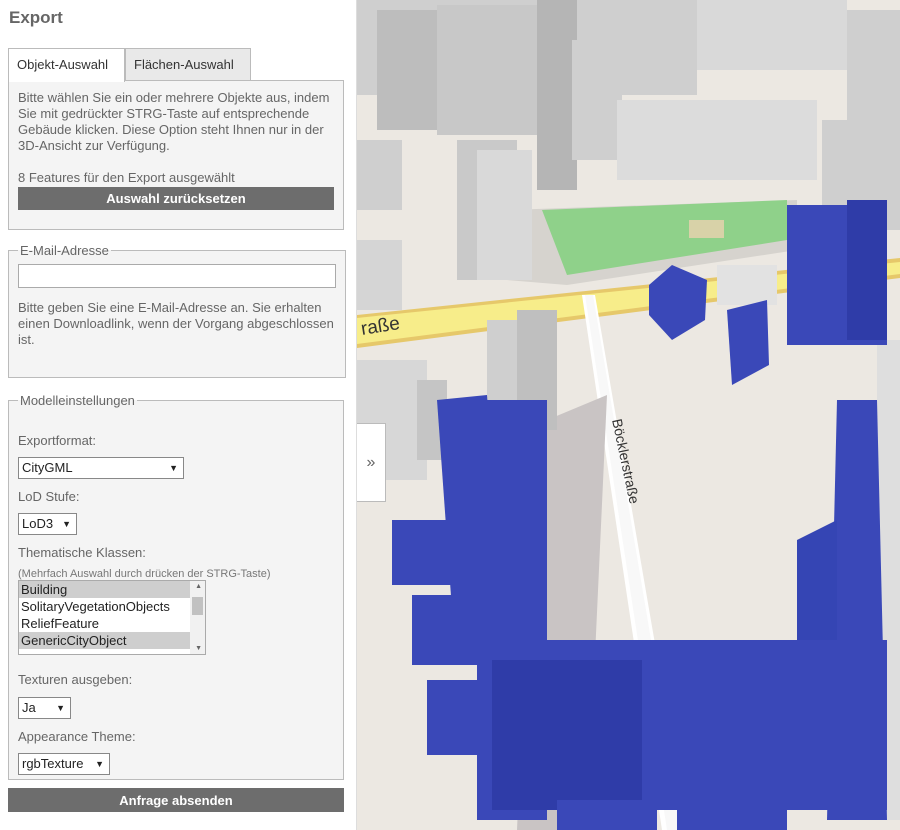  I want to click on appearance-label: Appearance Theme:, so click(77, 736).